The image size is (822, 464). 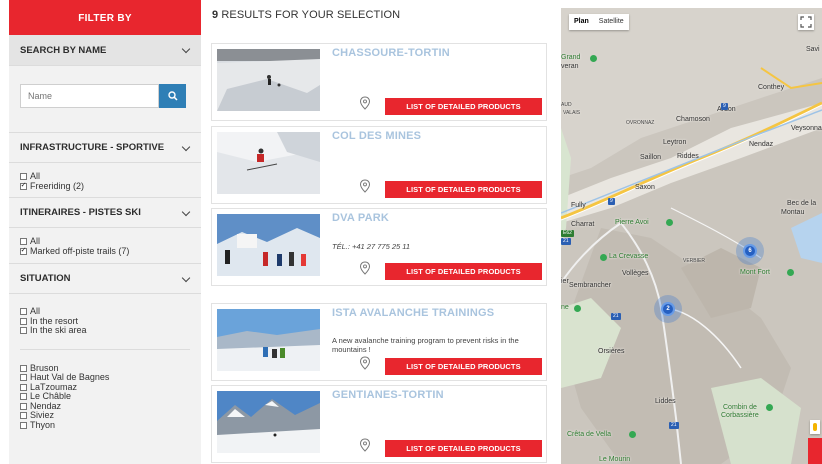 What do you see at coordinates (105, 251) in the screenshot?
I see `checkbox-item: ✓ Marked off-piste trails (7)` at bounding box center [105, 251].